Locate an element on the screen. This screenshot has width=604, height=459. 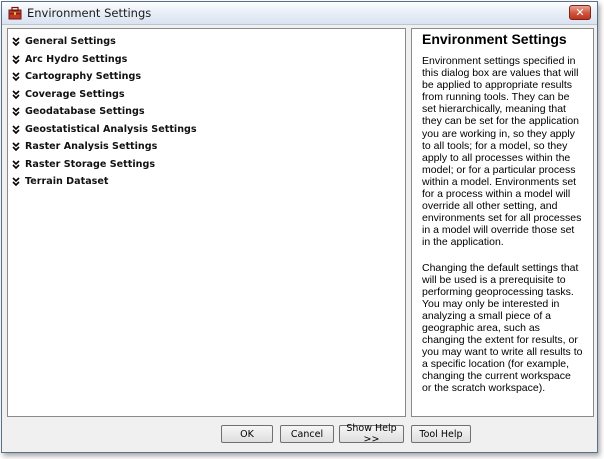
settings-category-terrain-dataset: Terrain Dataset is located at coordinates (206, 182).